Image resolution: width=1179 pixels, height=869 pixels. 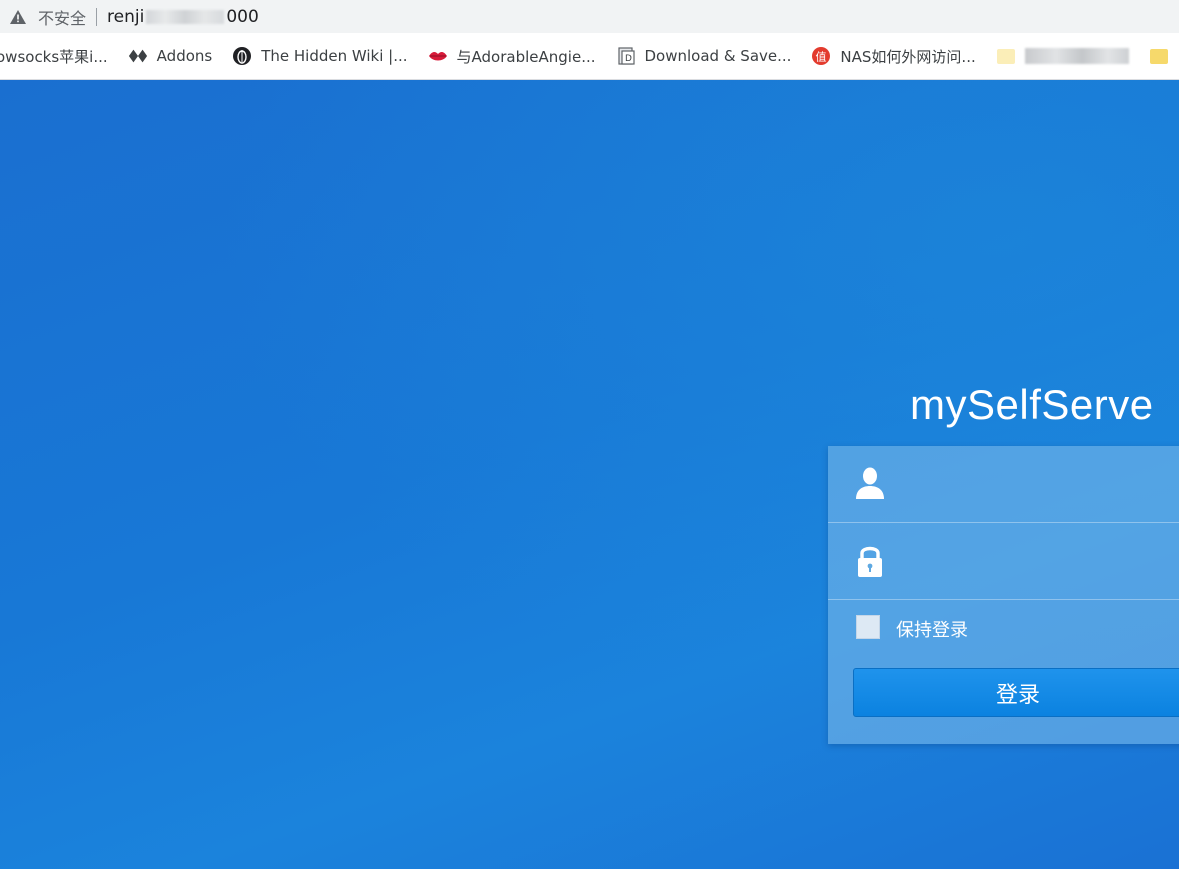 I want to click on document-icon: D, so click(x=626, y=56).